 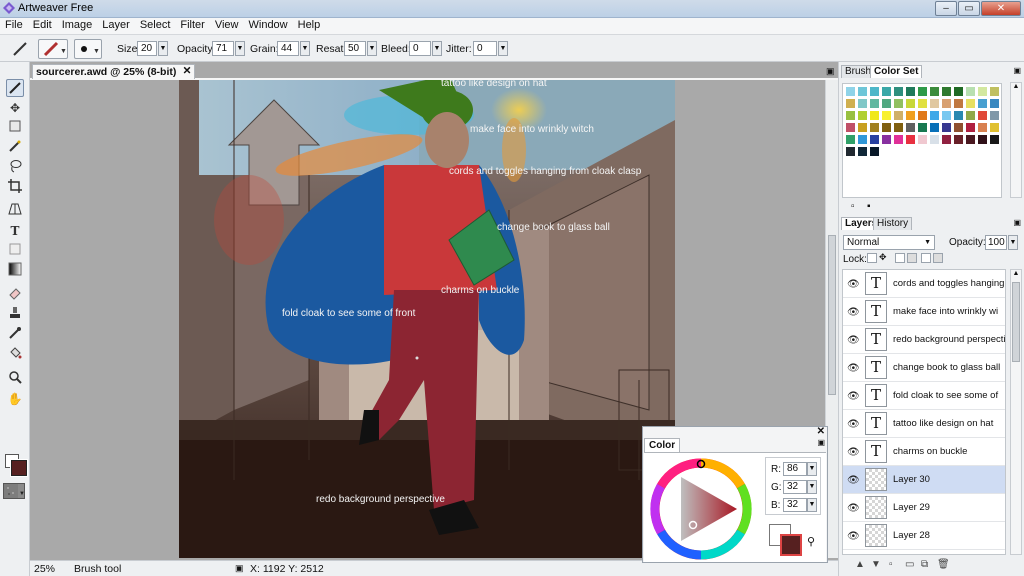 I want to click on color-panel-tab: Color, so click(x=662, y=445).